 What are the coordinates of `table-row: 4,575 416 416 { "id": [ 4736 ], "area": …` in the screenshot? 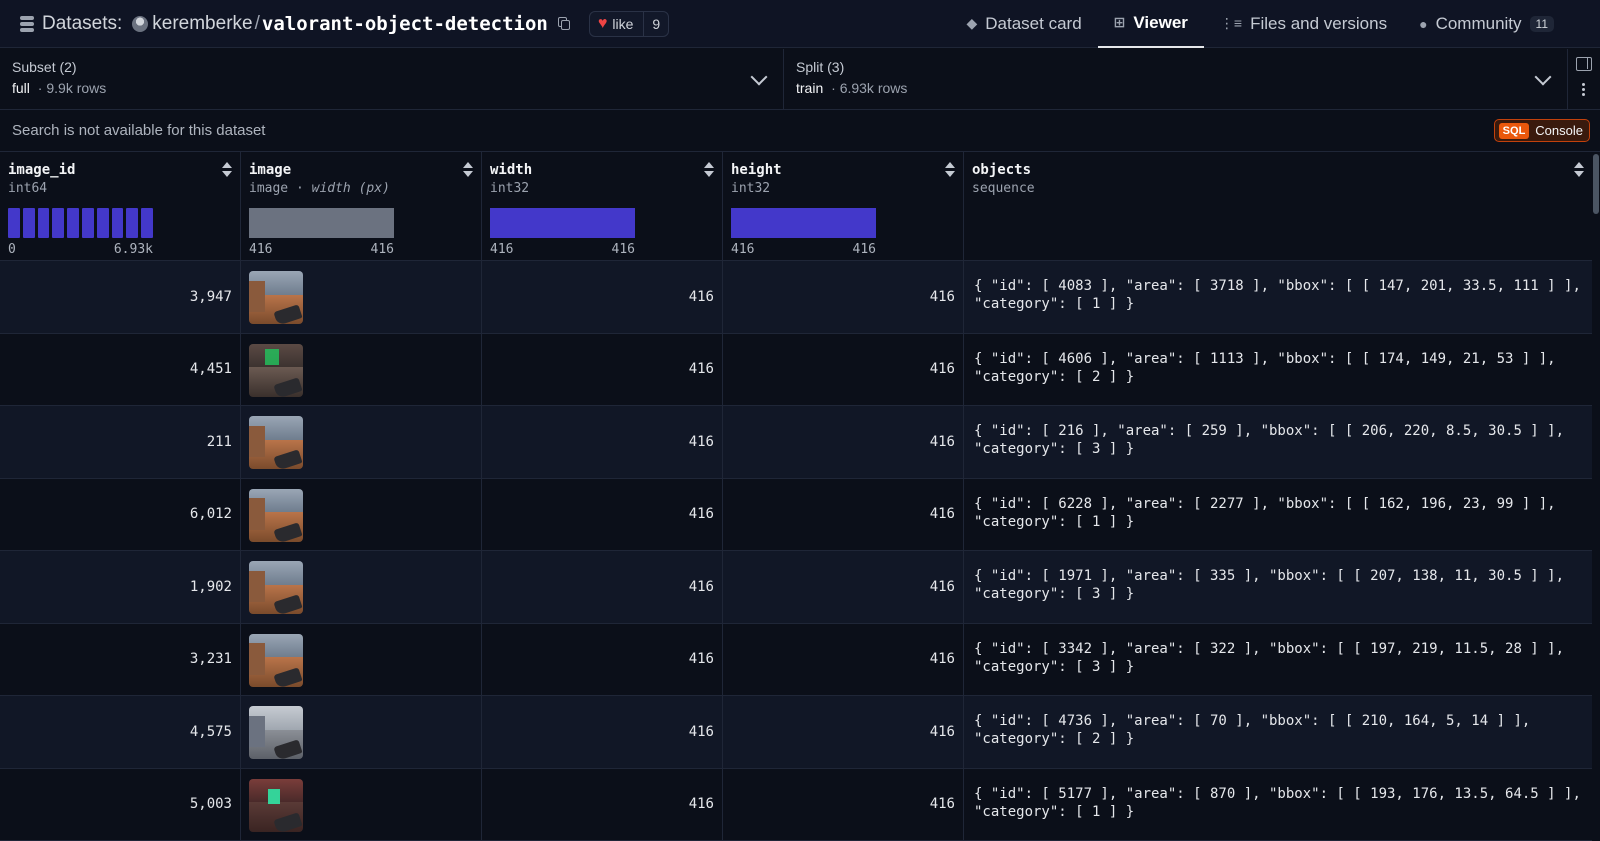 It's located at (796, 732).